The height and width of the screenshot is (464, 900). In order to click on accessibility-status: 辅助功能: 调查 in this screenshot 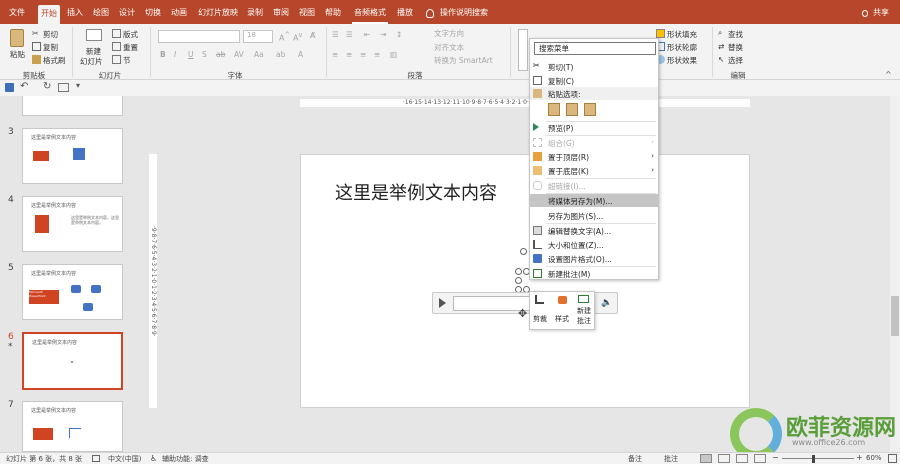, I will do `click(185, 459)`.